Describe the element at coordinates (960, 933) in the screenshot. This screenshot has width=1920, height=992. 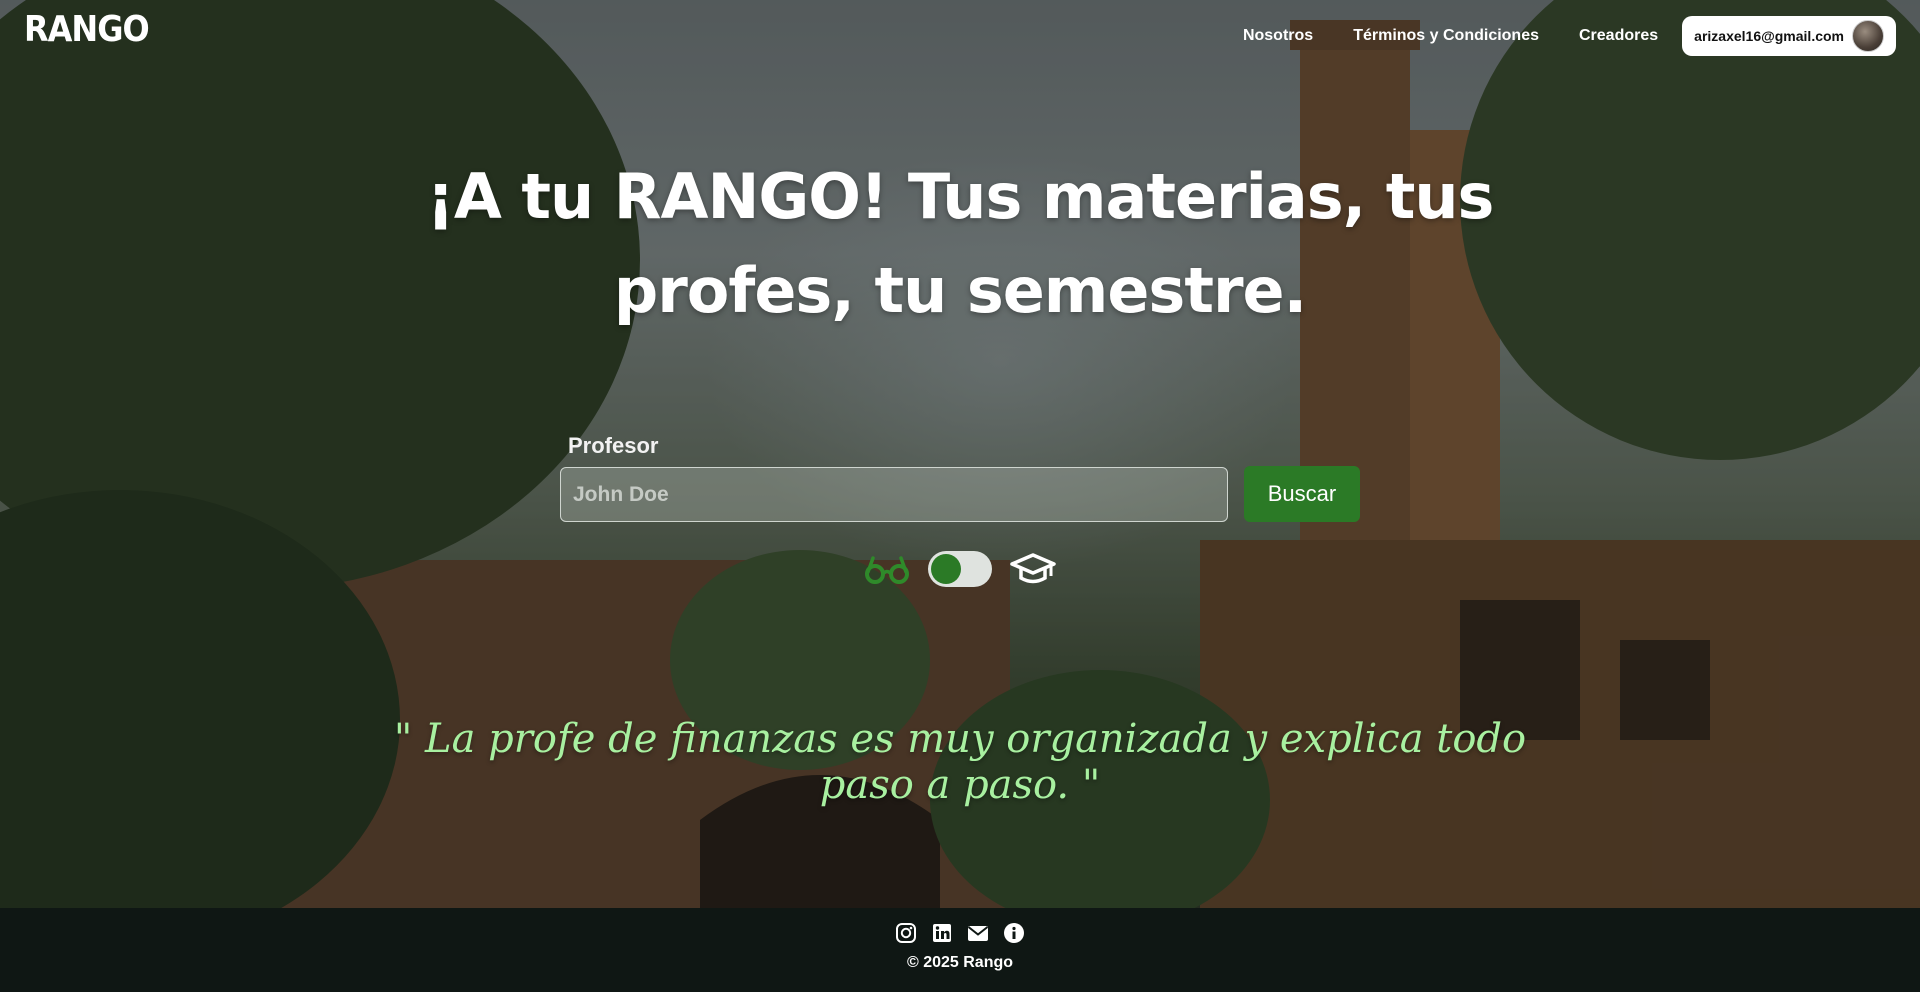
I see `footer-social-icons` at that location.